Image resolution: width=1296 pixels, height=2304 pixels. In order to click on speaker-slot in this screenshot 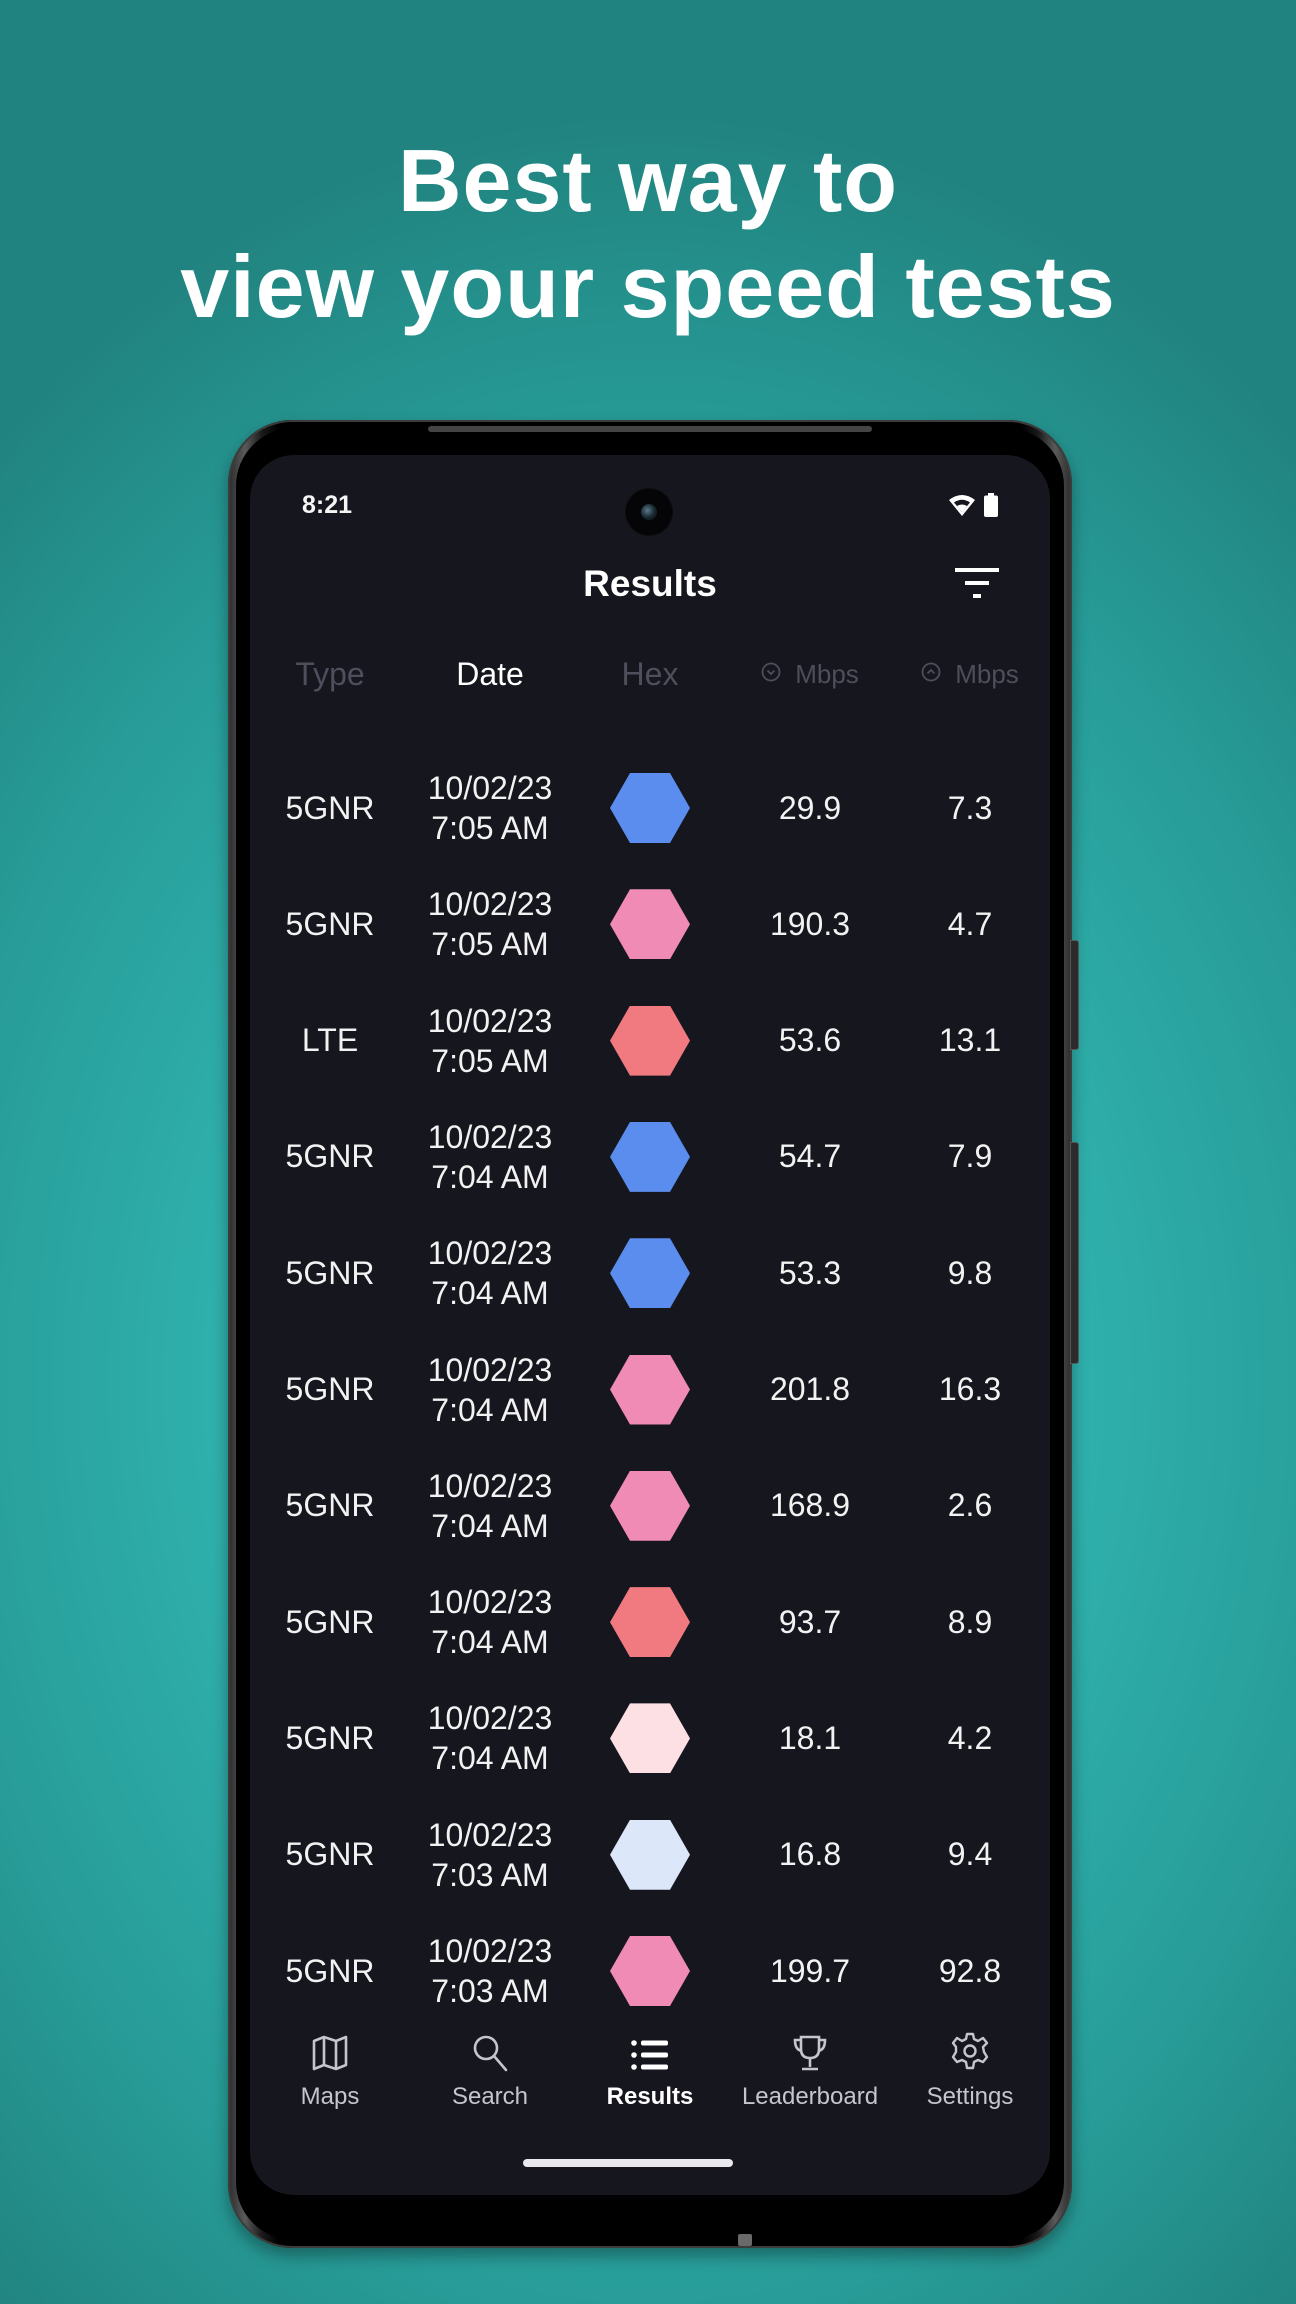, I will do `click(650, 429)`.